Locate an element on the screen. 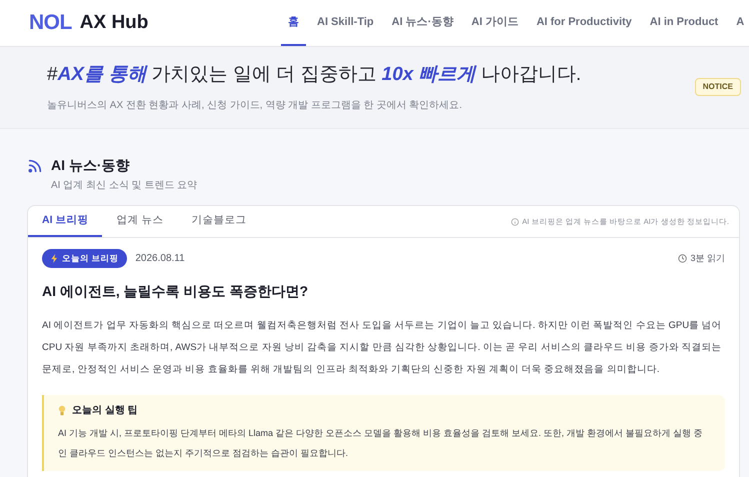 This screenshot has height=477, width=749. article-title: AI 에이전트, 늘릴수록 비용도 폭증한다면? is located at coordinates (175, 291).